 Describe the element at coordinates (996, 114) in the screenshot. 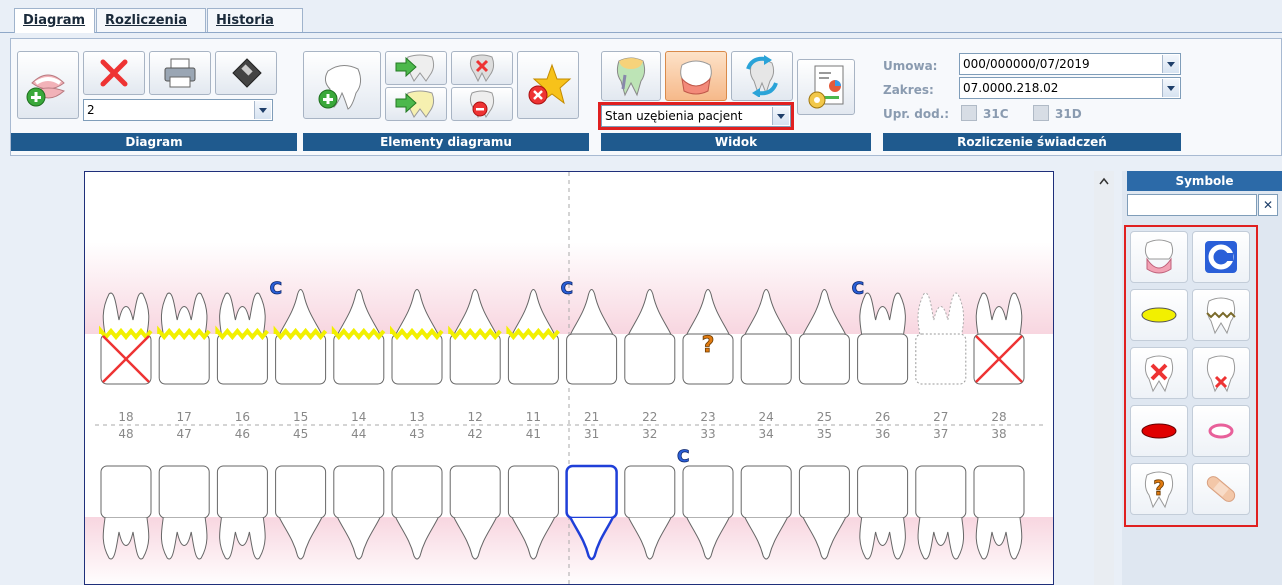

I see `checkbox-31c-label: 31C` at that location.